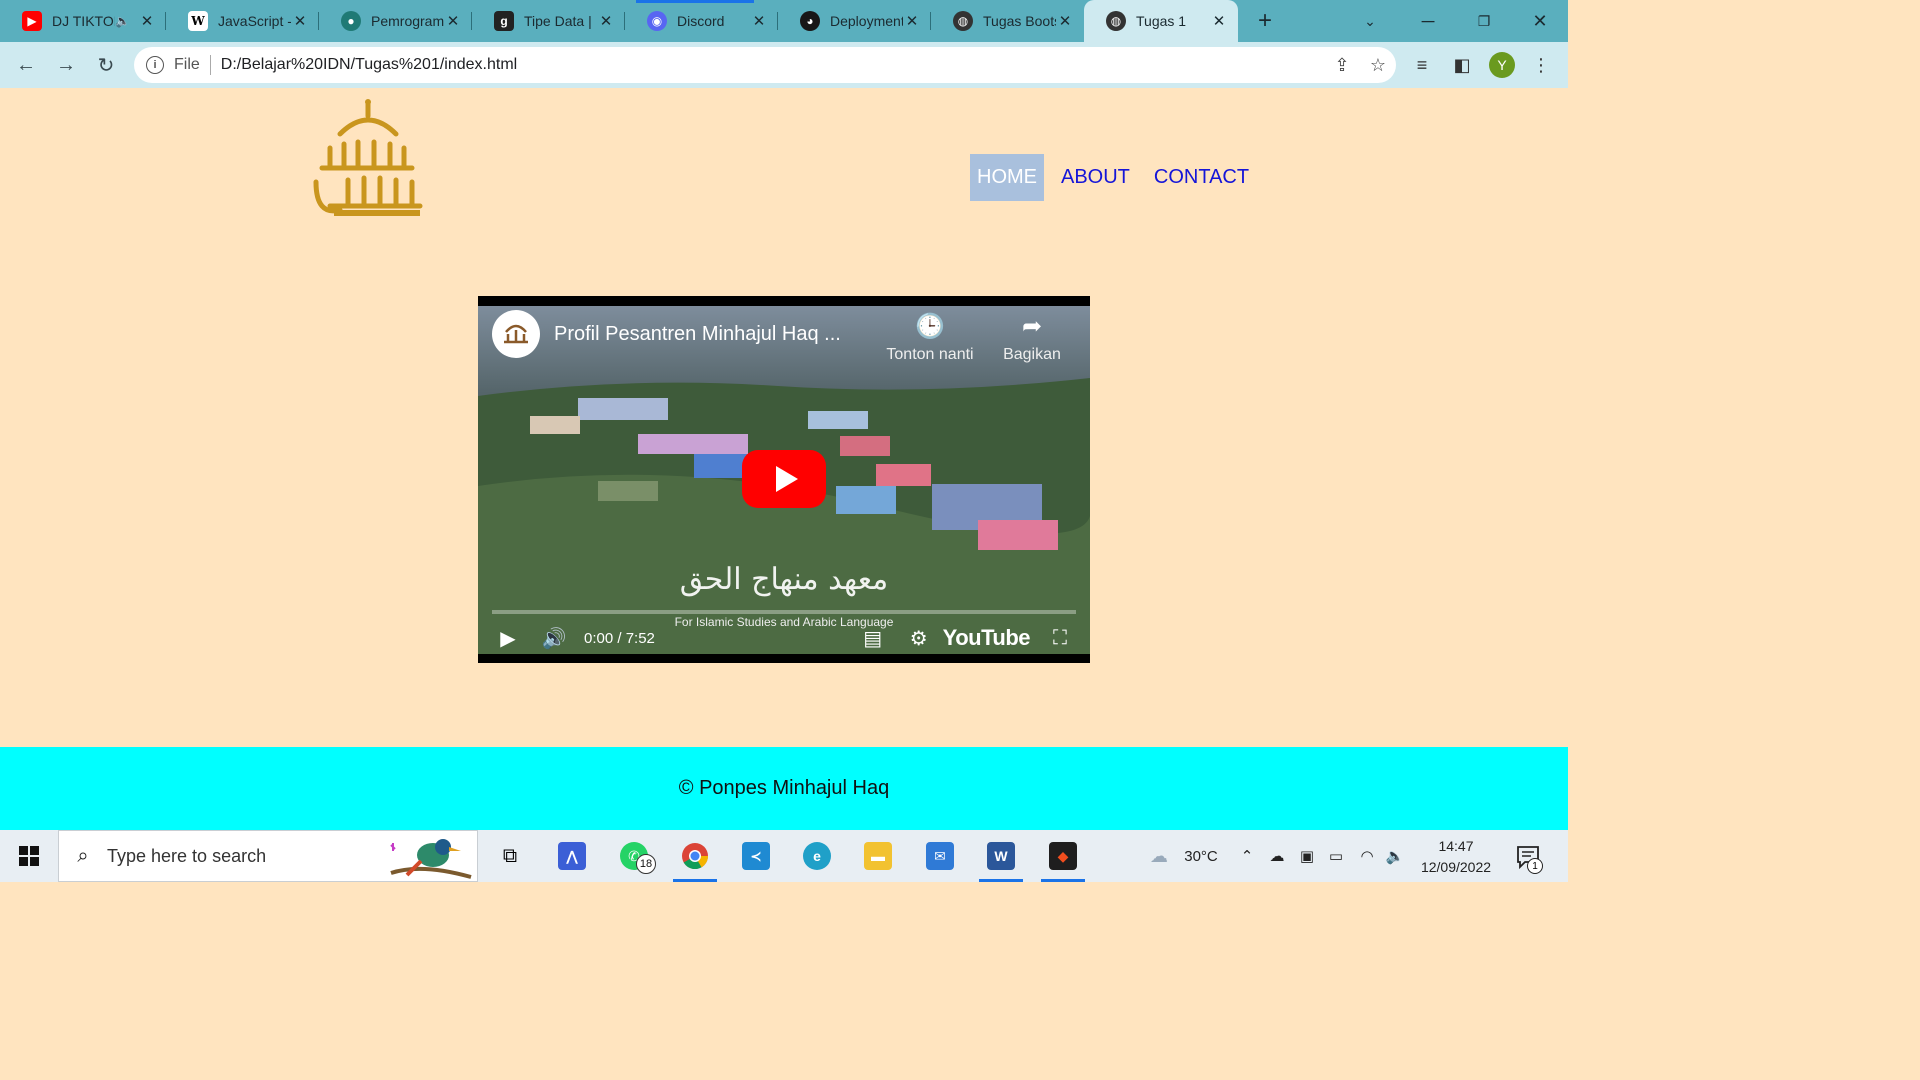 This screenshot has height=1080, width=1920. What do you see at coordinates (1540, 21) in the screenshot?
I see `close-window-icon: ✕` at bounding box center [1540, 21].